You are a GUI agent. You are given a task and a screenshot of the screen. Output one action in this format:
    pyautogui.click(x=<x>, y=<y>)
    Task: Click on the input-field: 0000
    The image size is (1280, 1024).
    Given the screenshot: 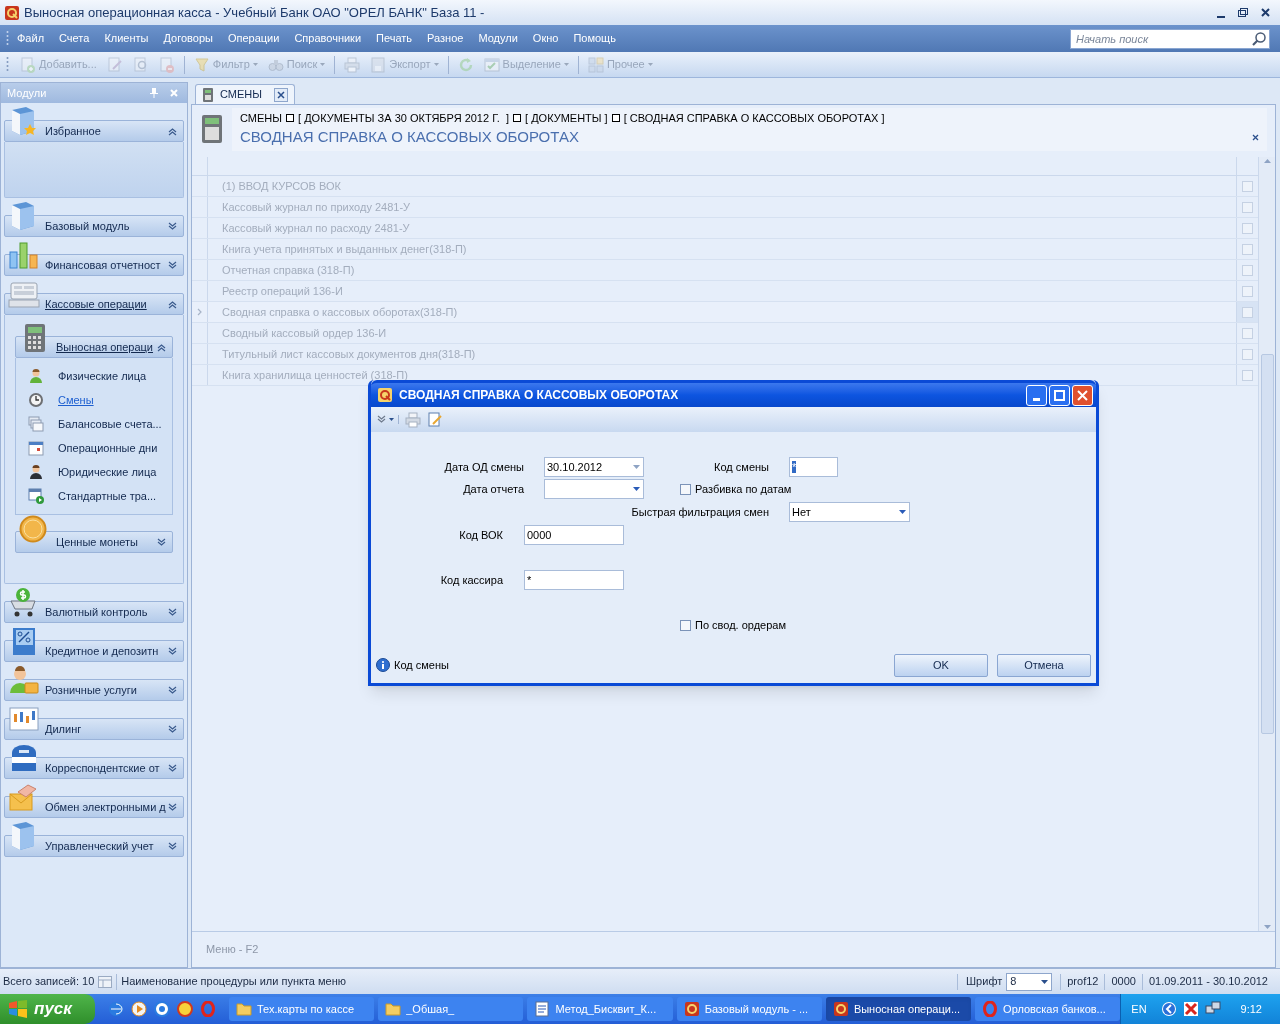 What is the action you would take?
    pyautogui.click(x=574, y=535)
    